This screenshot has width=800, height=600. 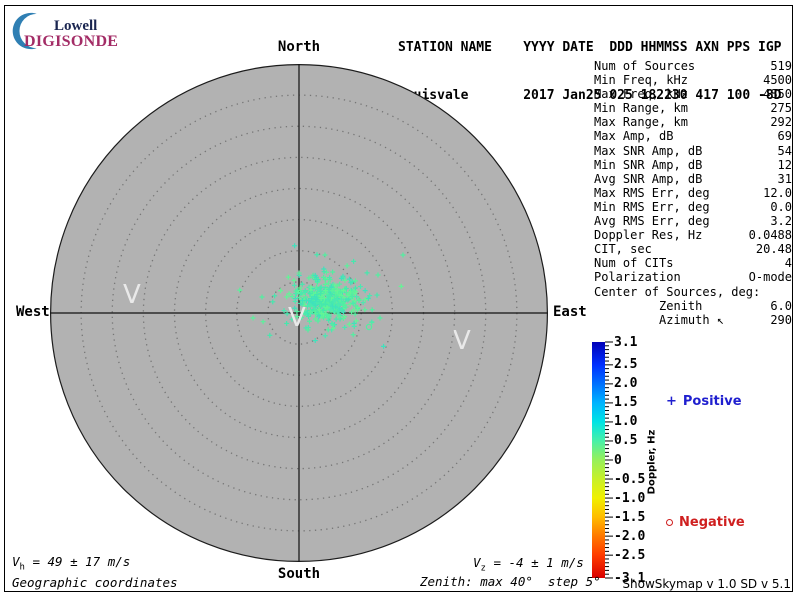 What do you see at coordinates (648, 150) in the screenshot?
I see `stat-label: Max SNR Amp, dB` at bounding box center [648, 150].